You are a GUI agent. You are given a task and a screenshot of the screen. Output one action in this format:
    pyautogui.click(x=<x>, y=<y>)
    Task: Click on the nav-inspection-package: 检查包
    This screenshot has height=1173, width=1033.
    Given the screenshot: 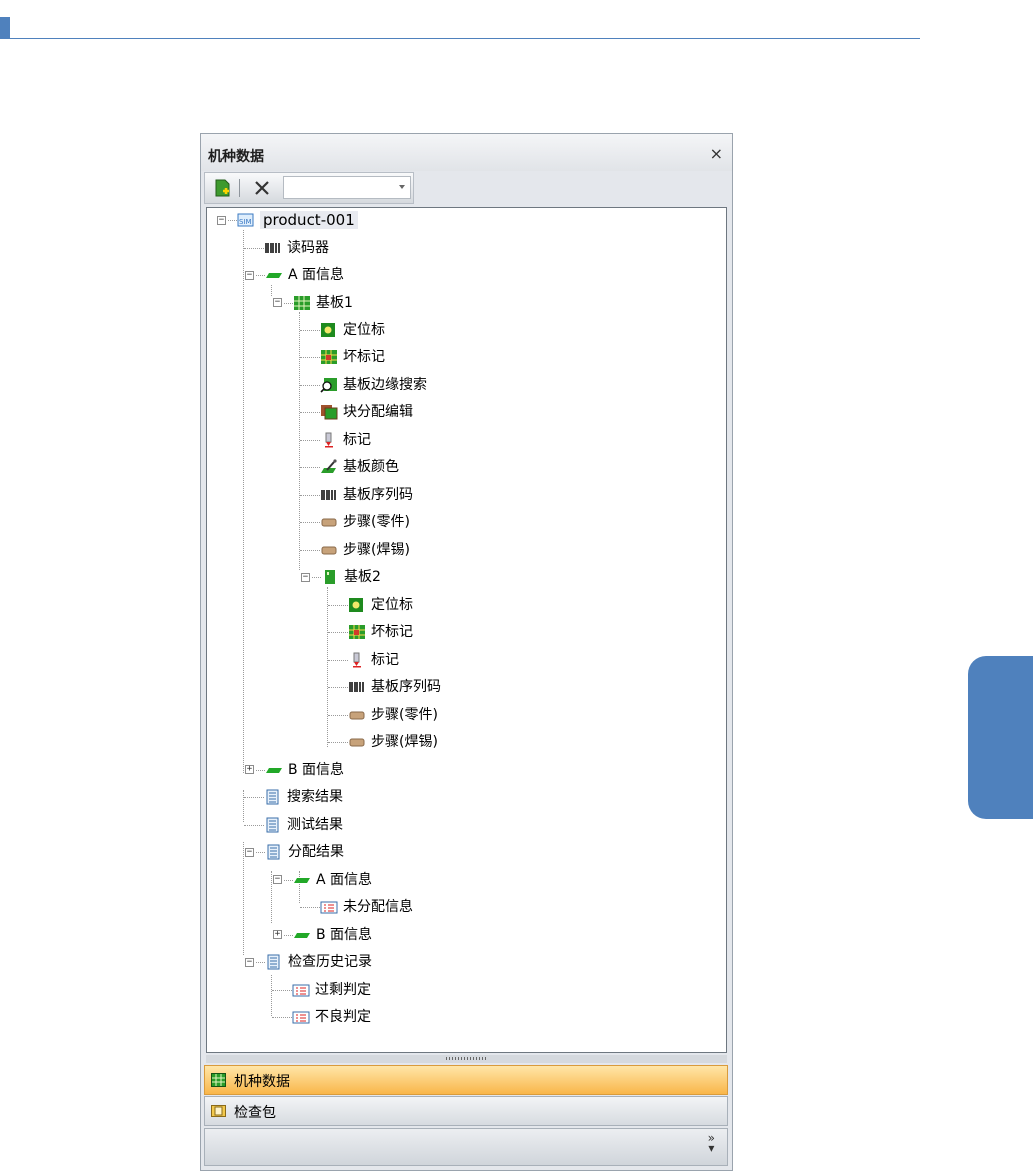 What is the action you would take?
    pyautogui.click(x=466, y=1111)
    